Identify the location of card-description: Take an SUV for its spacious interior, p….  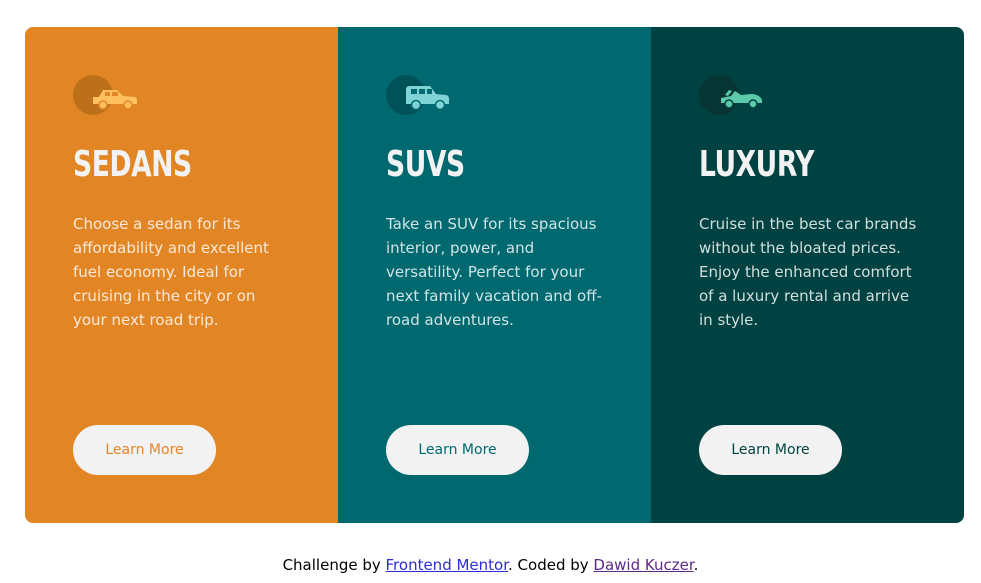
(494, 272).